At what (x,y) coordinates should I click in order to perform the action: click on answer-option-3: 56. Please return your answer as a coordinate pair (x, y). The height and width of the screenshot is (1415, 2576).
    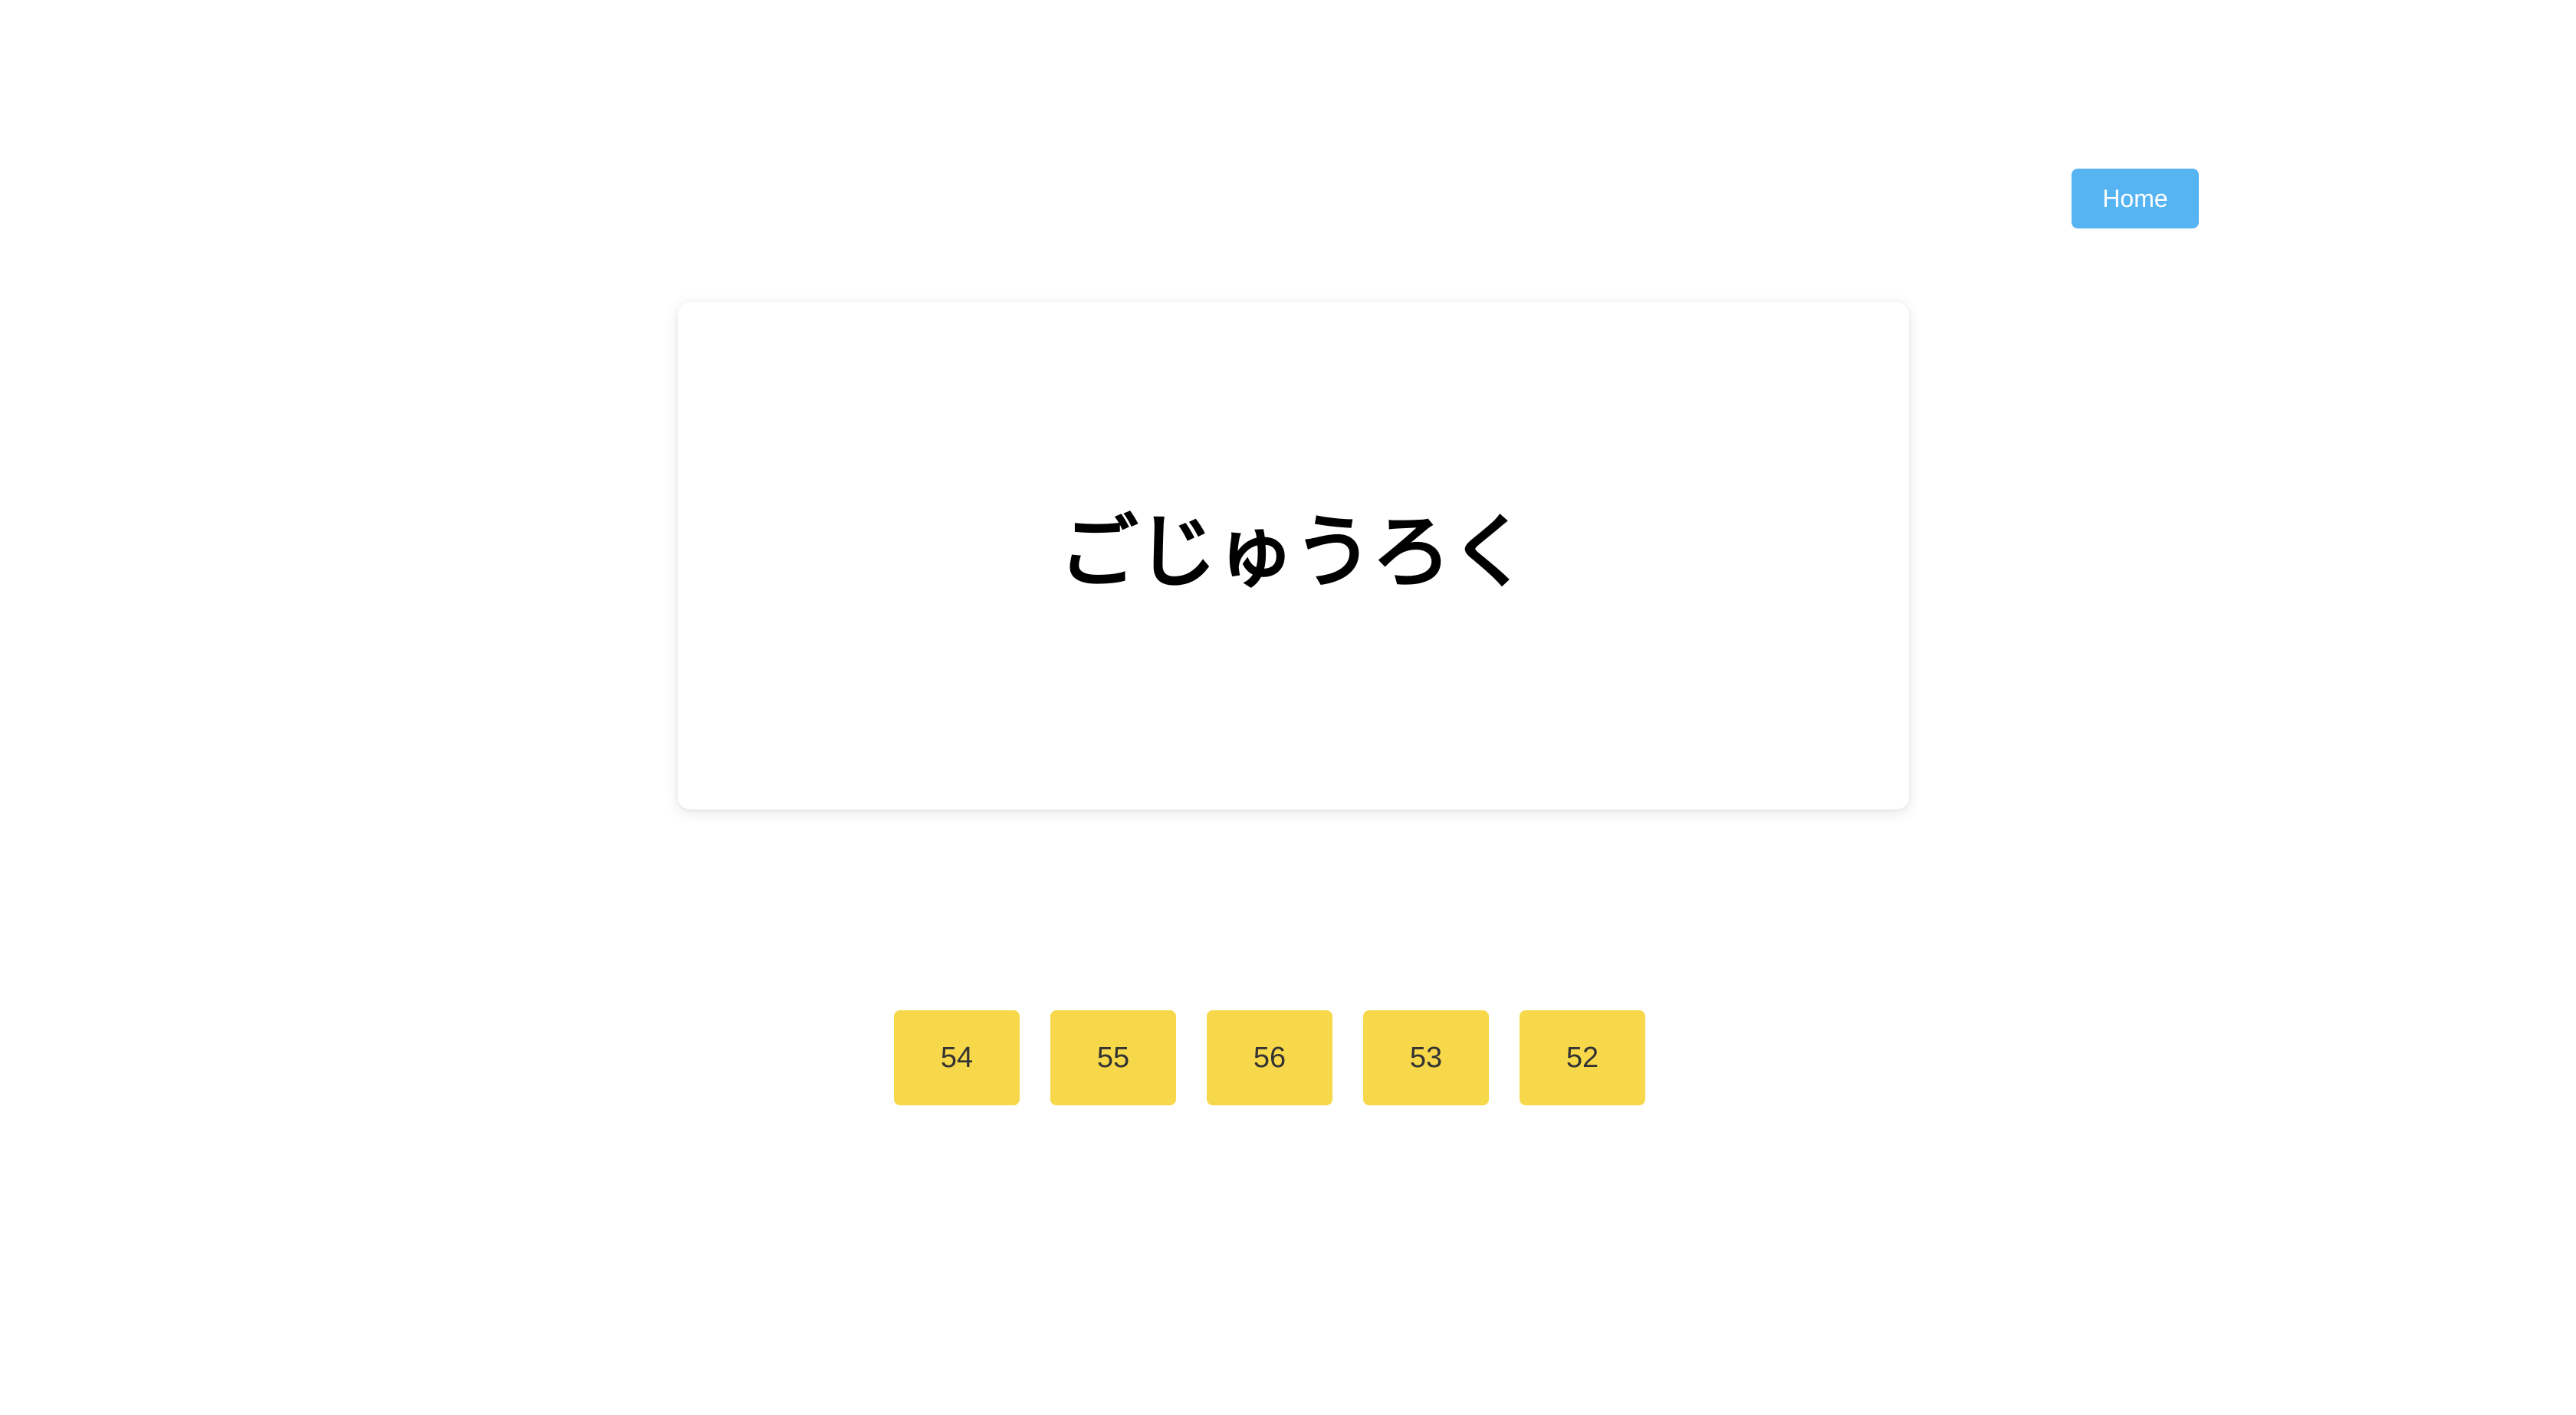
    Looking at the image, I should click on (1269, 1057).